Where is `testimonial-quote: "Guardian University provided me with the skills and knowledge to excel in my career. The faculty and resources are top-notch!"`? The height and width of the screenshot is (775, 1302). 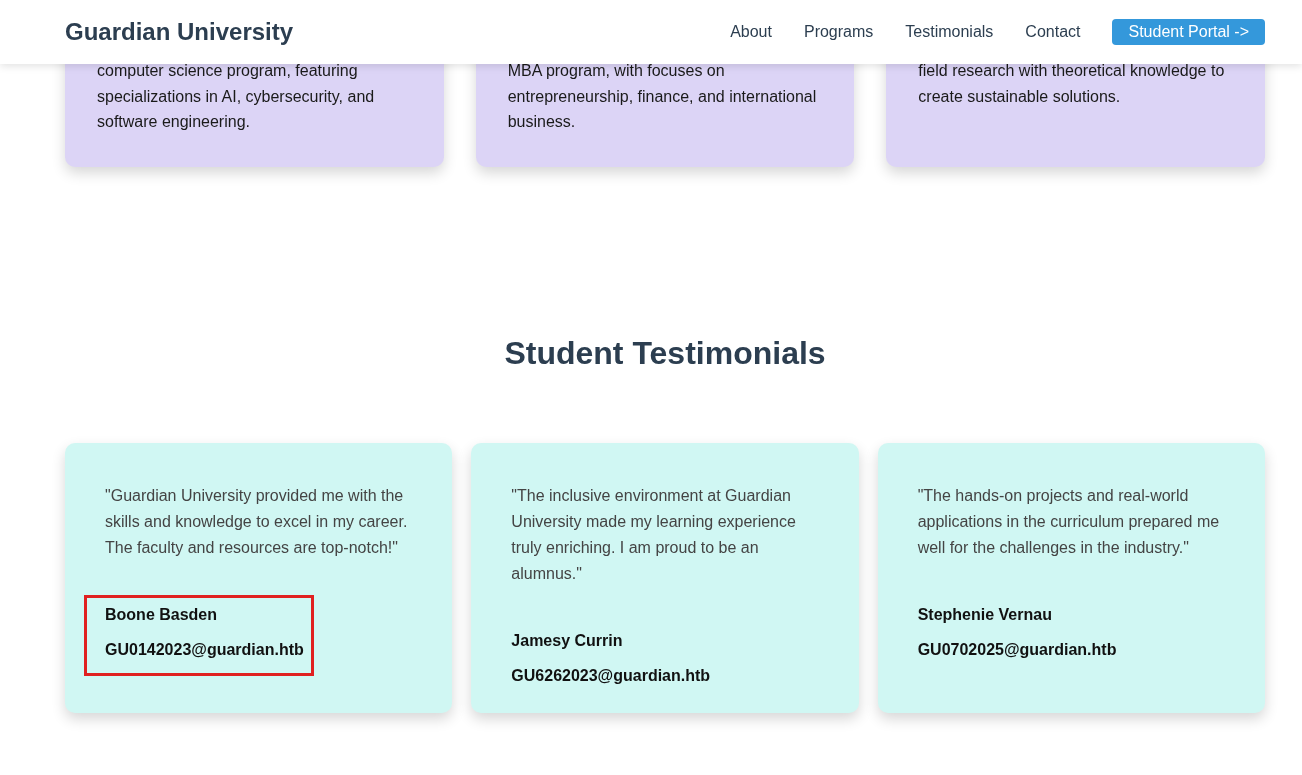
testimonial-quote: "Guardian University provided me with the skills and knowledge to excel in my career. The faculty and resources are top-notch!" is located at coordinates (257, 521).